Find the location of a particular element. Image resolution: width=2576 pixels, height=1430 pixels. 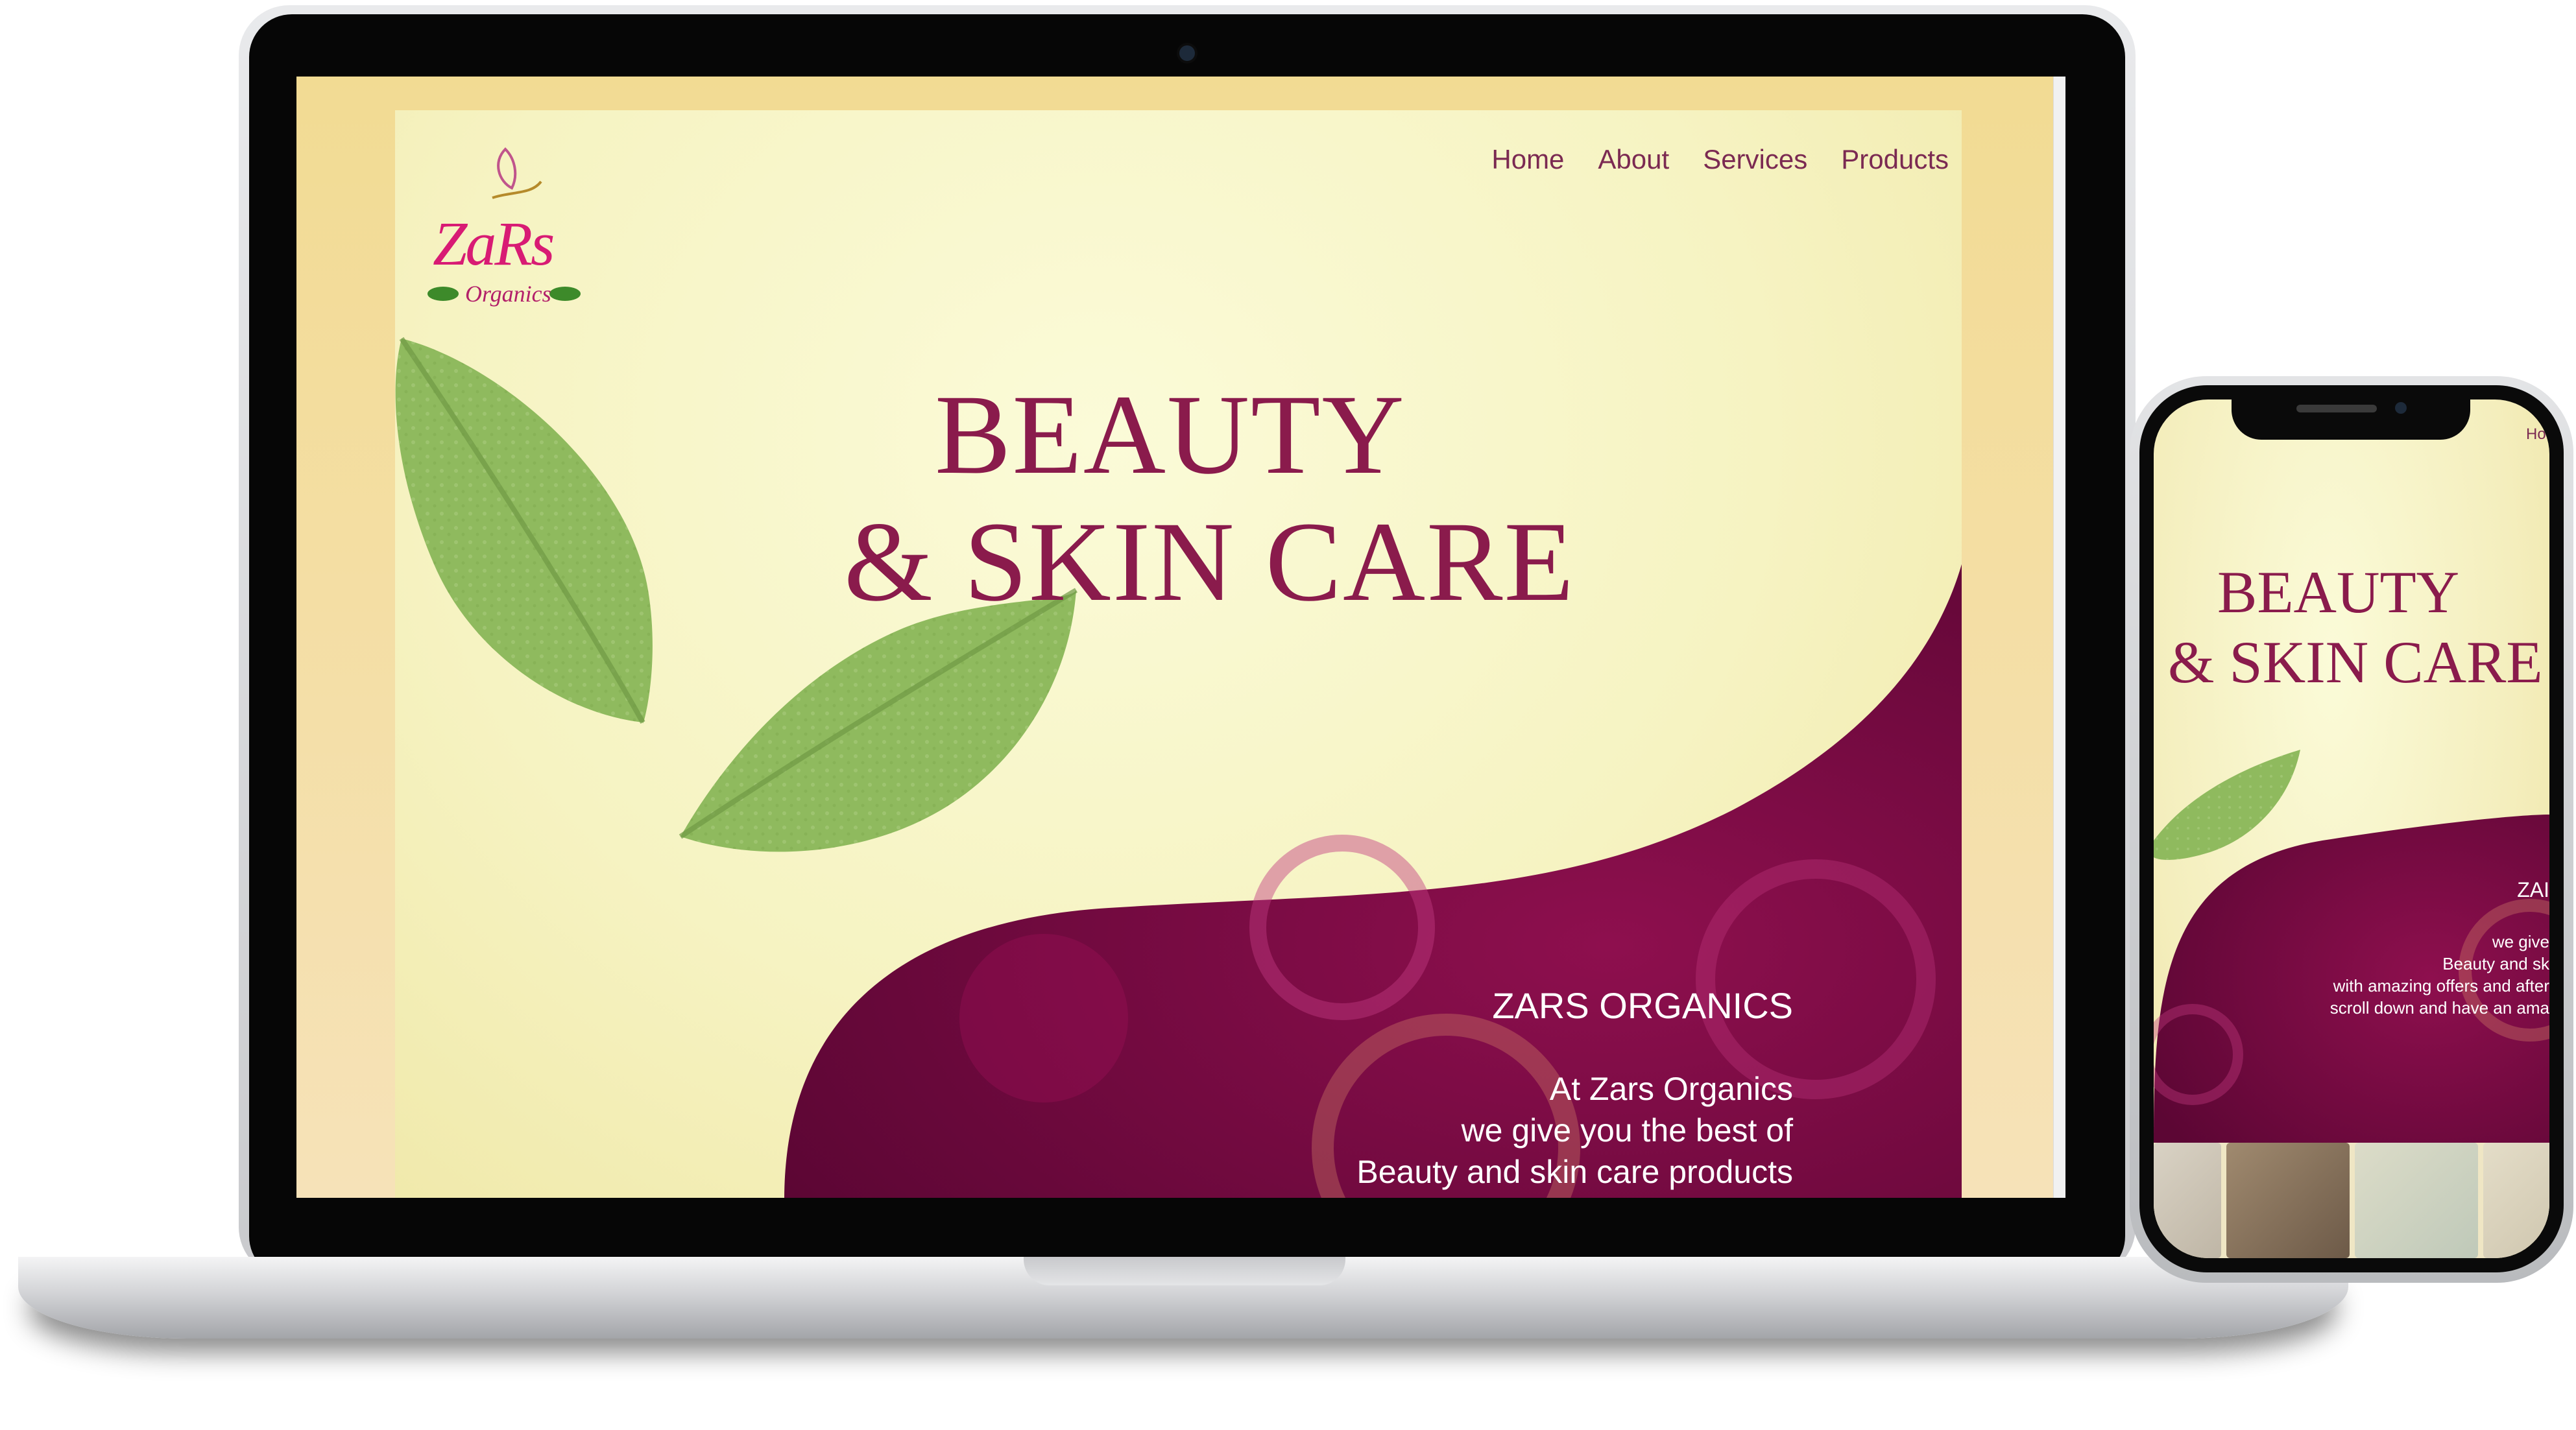

nav-about: About is located at coordinates (1633, 159).